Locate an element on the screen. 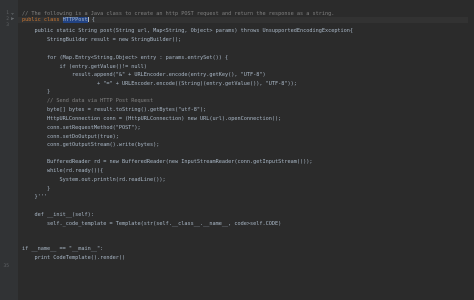 The height and width of the screenshot is (300, 474). code-line: conn.setRequestMethod("POST"); is located at coordinates (81, 128).